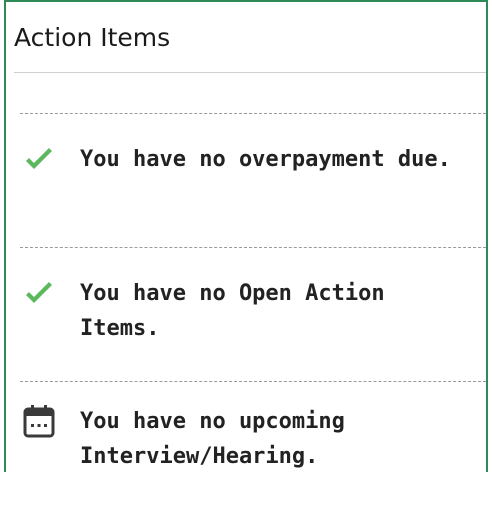 This screenshot has height=515, width=492. Describe the element at coordinates (265, 159) in the screenshot. I see `item-text: You have no overpayment due.` at that location.